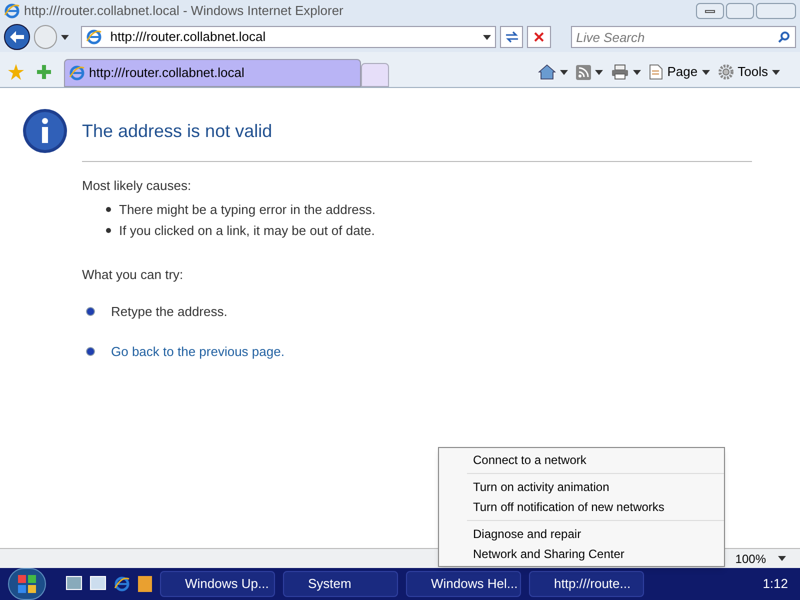  Describe the element at coordinates (775, 584) in the screenshot. I see `clock: 1:12` at that location.